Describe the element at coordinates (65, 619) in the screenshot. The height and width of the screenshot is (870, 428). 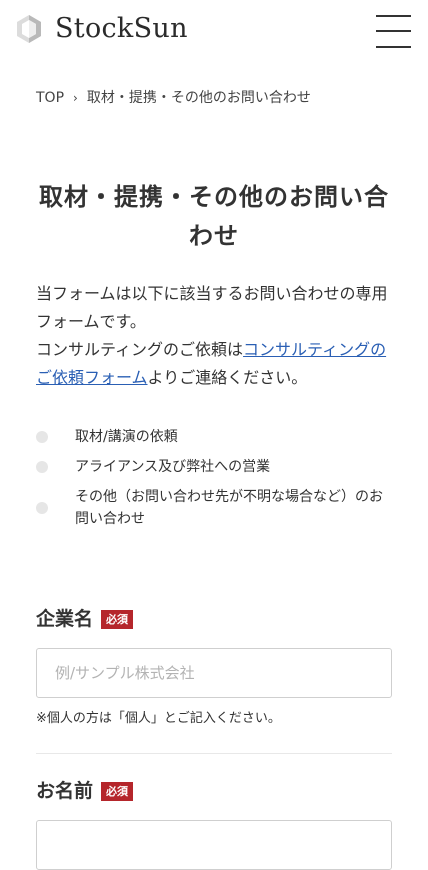
I see `company-label: 企業名` at that location.